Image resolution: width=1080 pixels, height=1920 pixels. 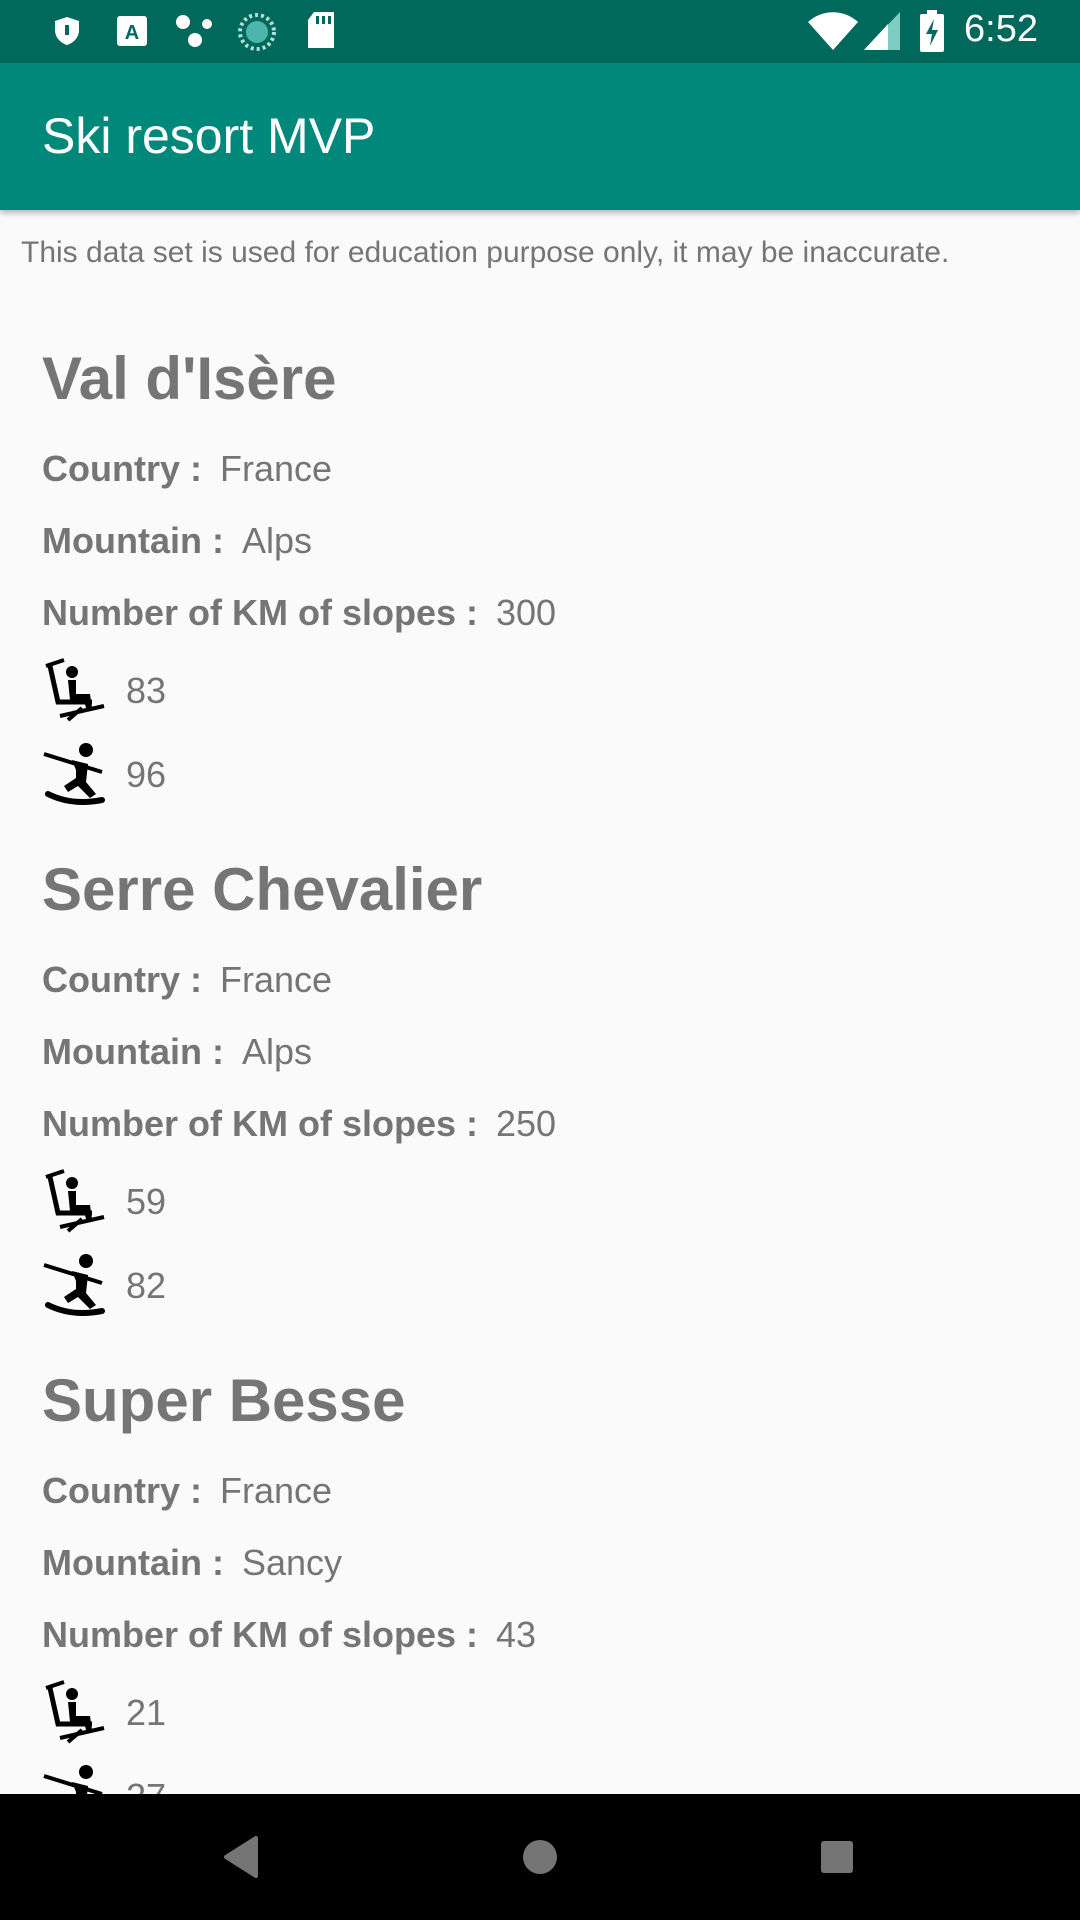 What do you see at coordinates (146, 690) in the screenshot?
I see `lifts-count: 83` at bounding box center [146, 690].